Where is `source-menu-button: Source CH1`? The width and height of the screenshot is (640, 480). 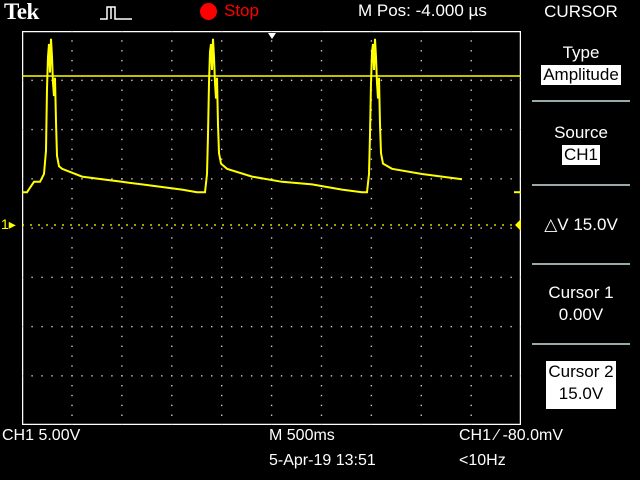
source-menu-button: Source CH1 is located at coordinates (581, 144).